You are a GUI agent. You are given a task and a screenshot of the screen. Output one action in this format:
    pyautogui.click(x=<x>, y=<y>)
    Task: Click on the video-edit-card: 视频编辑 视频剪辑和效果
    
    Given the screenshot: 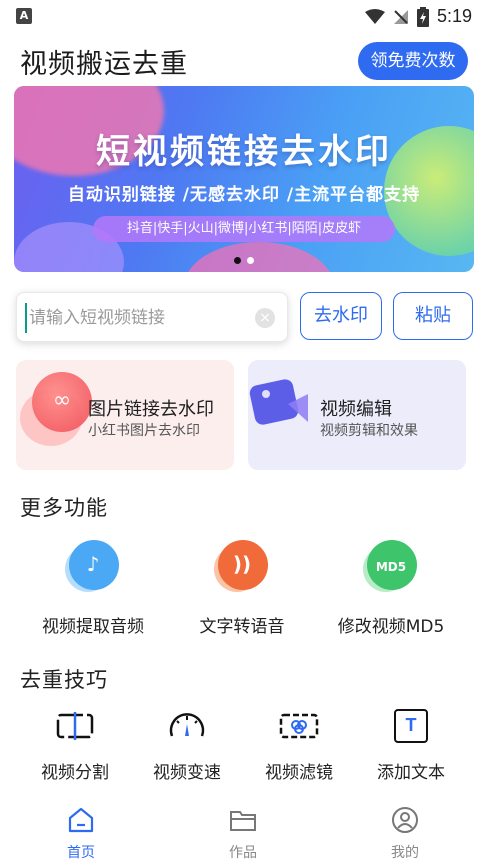 What is the action you would take?
    pyautogui.click(x=357, y=415)
    